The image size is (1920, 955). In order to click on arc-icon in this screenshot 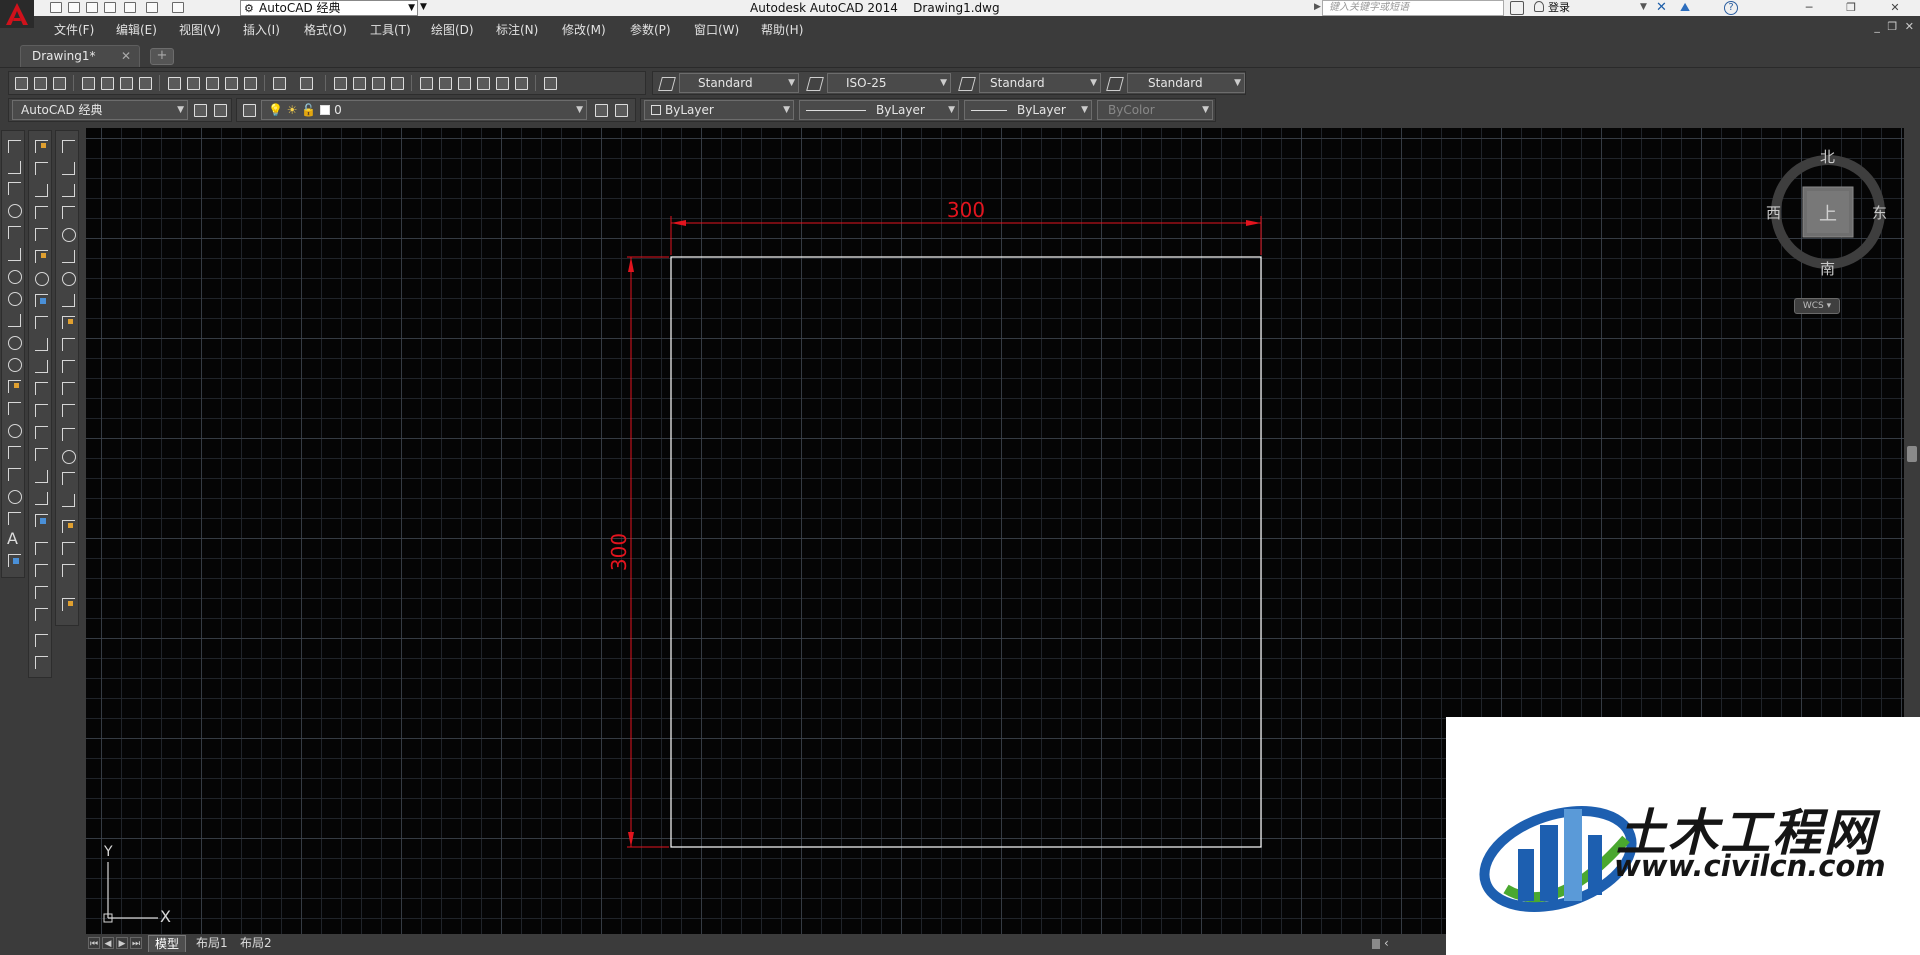, I will do `click(14, 254)`.